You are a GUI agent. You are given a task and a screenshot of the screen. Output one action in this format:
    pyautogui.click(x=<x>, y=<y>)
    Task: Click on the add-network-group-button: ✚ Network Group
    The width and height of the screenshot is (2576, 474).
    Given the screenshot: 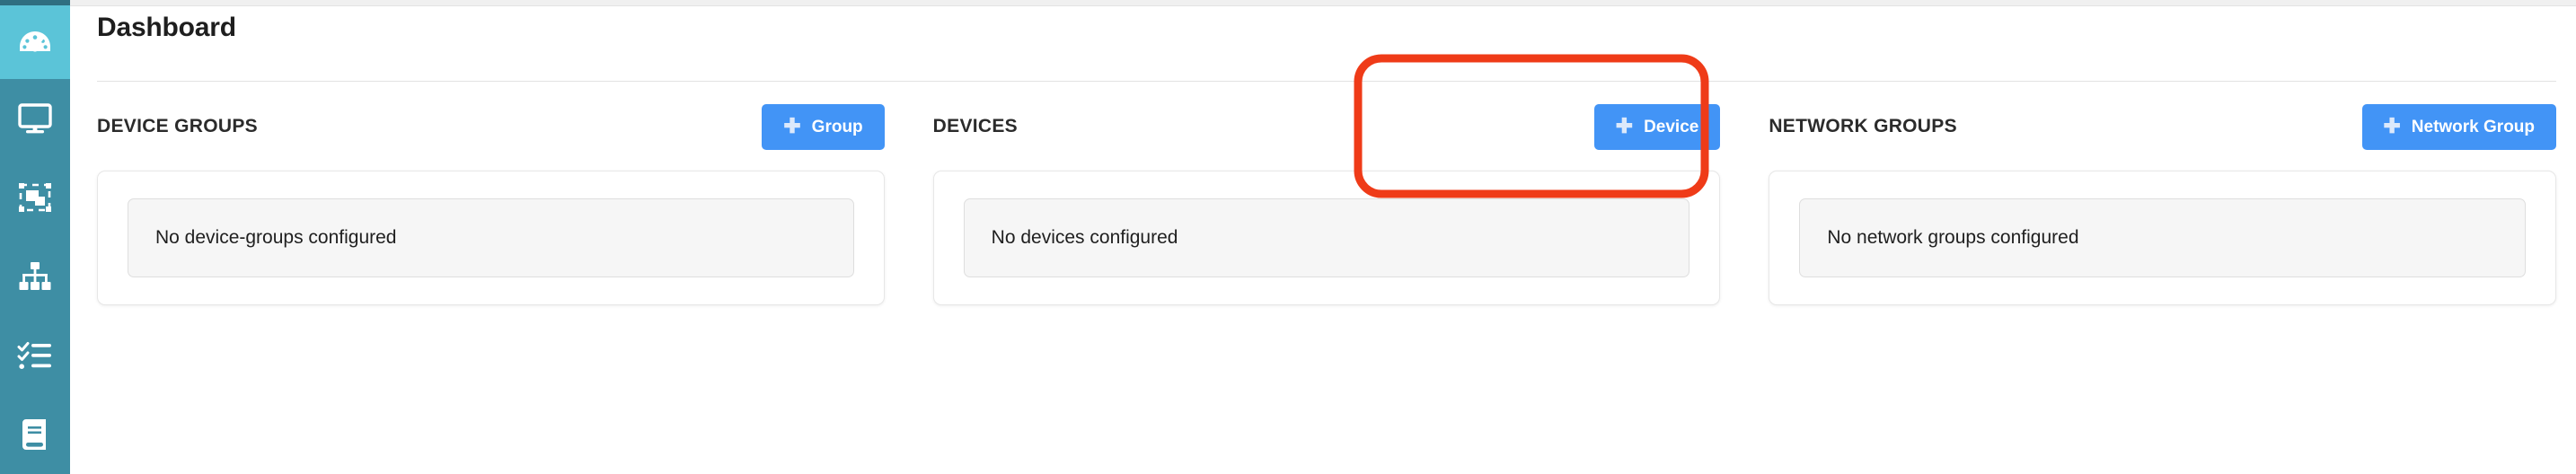 What is the action you would take?
    pyautogui.click(x=2459, y=126)
    